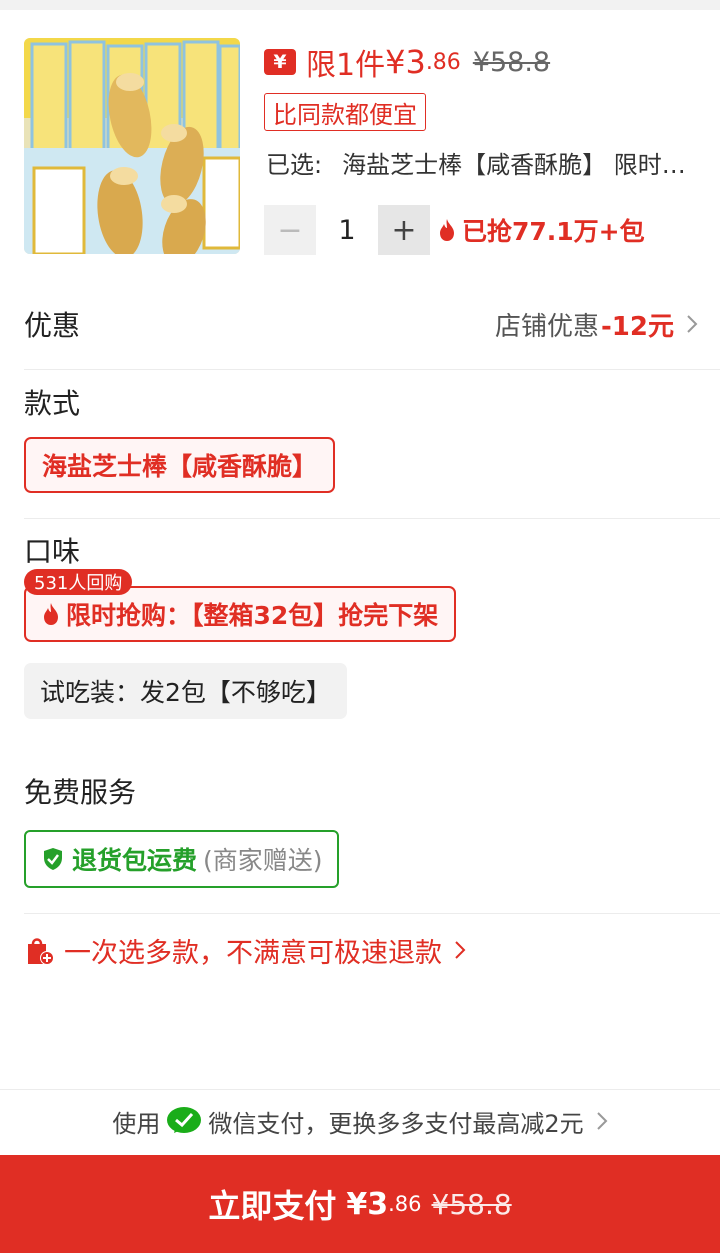 The width and height of the screenshot is (720, 1253). I want to click on flavor-title: 口味, so click(52, 551).